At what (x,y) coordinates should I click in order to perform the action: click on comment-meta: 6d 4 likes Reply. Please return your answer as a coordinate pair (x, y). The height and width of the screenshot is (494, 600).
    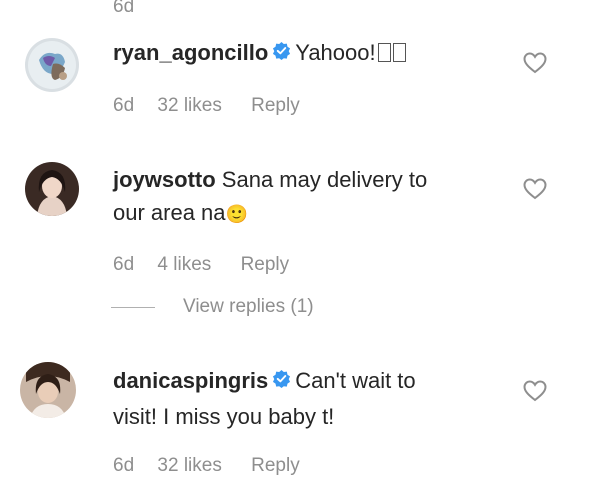
    Looking at the image, I should click on (201, 265).